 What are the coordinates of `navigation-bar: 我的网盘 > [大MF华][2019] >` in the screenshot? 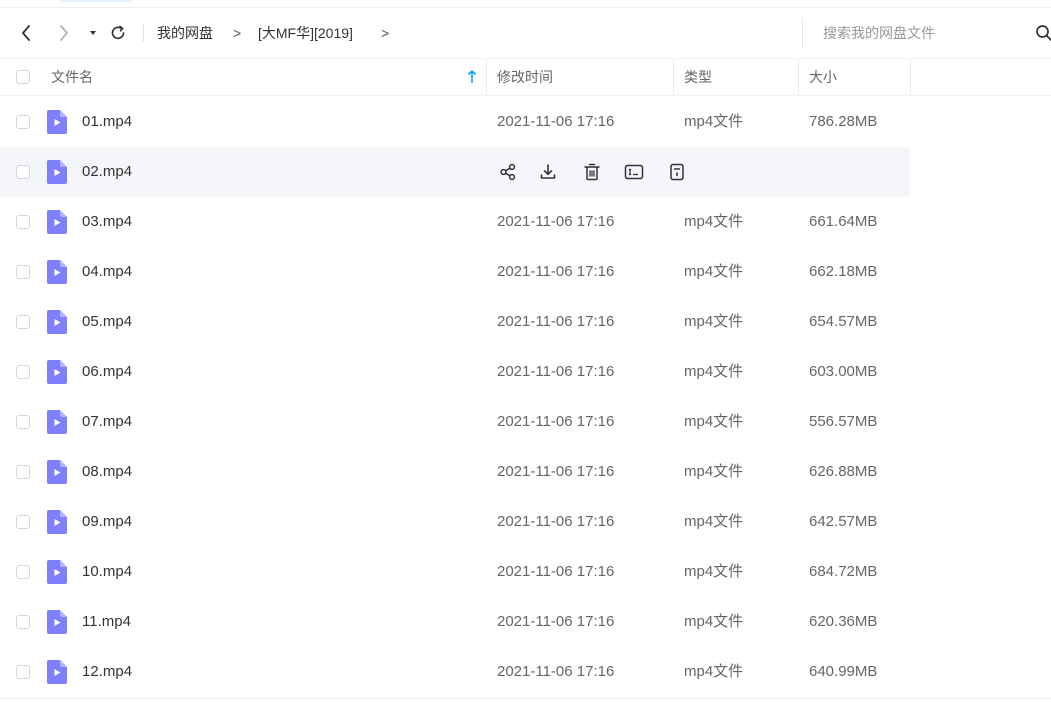 It's located at (525, 33).